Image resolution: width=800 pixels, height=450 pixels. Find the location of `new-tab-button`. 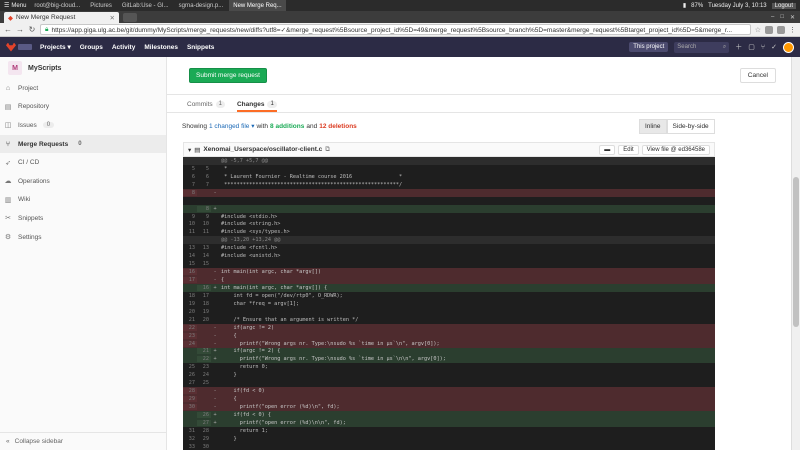

new-tab-button is located at coordinates (130, 17).